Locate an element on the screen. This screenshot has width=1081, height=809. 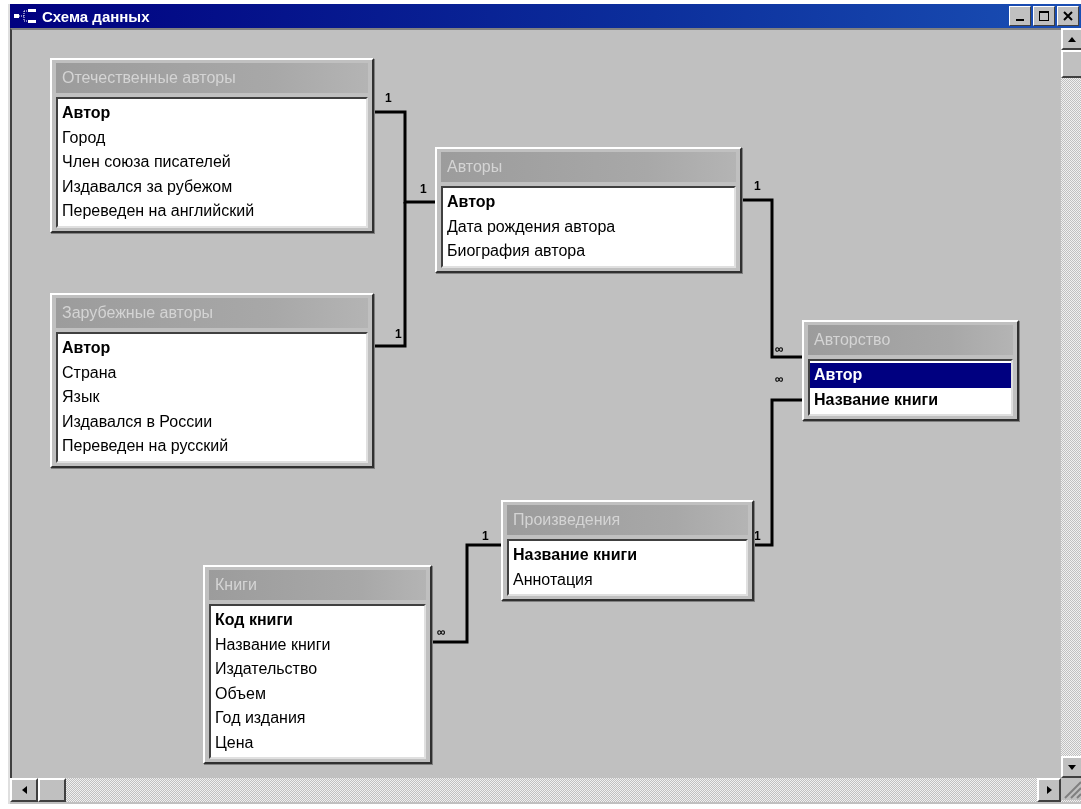
size-grip-icon is located at coordinates (1071, 789).